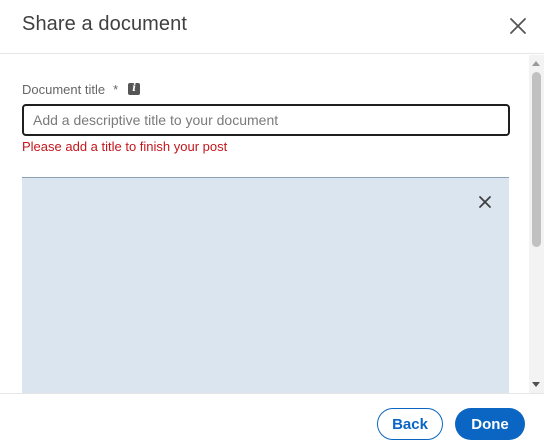 Image resolution: width=544 pixels, height=448 pixels. I want to click on vertical-scrollbar, so click(536, 224).